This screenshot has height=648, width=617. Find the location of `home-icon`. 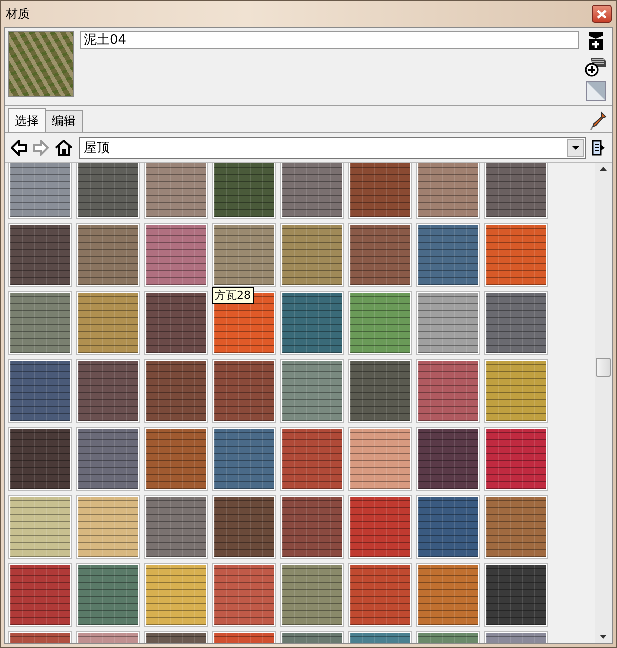

home-icon is located at coordinates (64, 148).